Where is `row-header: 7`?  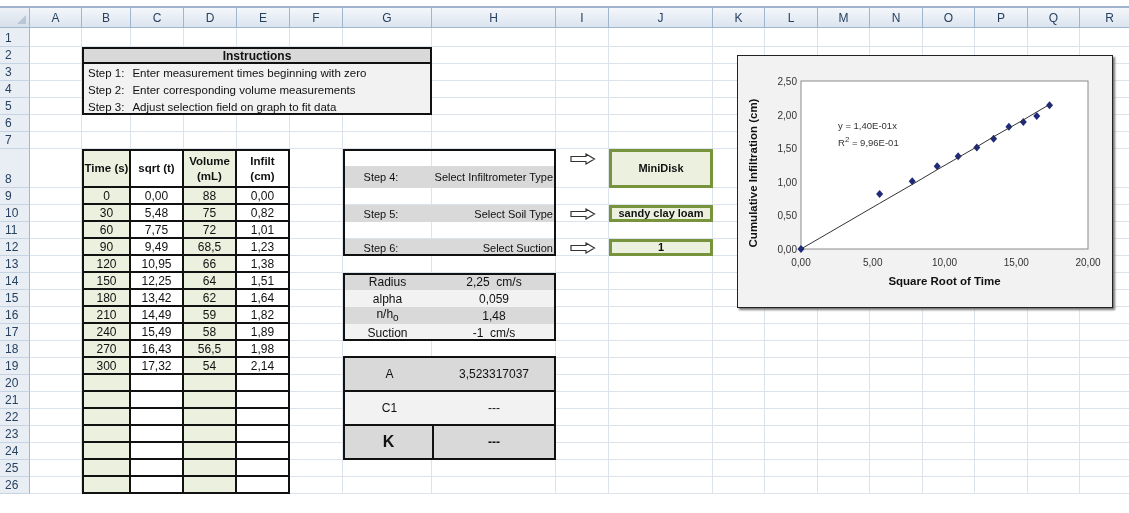
row-header: 7 is located at coordinates (15, 140).